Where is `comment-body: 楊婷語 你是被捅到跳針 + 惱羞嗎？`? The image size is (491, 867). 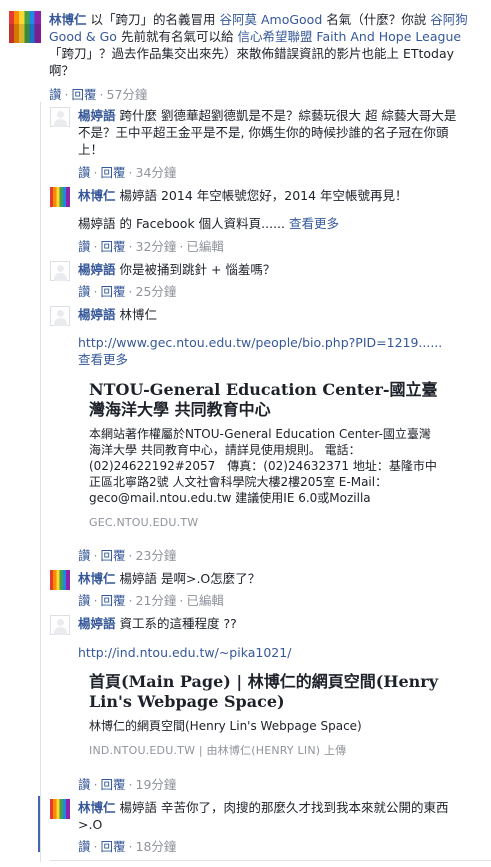
comment-body: 楊婷語 你是被捅到跳針 + 惱羞嗎？ is located at coordinates (273, 269).